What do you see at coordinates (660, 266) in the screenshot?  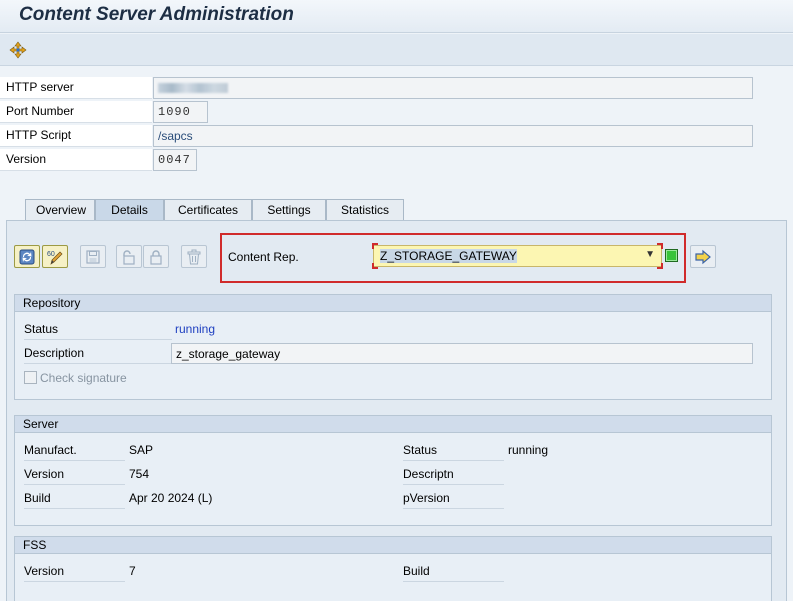 I see `cursor-corner-br` at bounding box center [660, 266].